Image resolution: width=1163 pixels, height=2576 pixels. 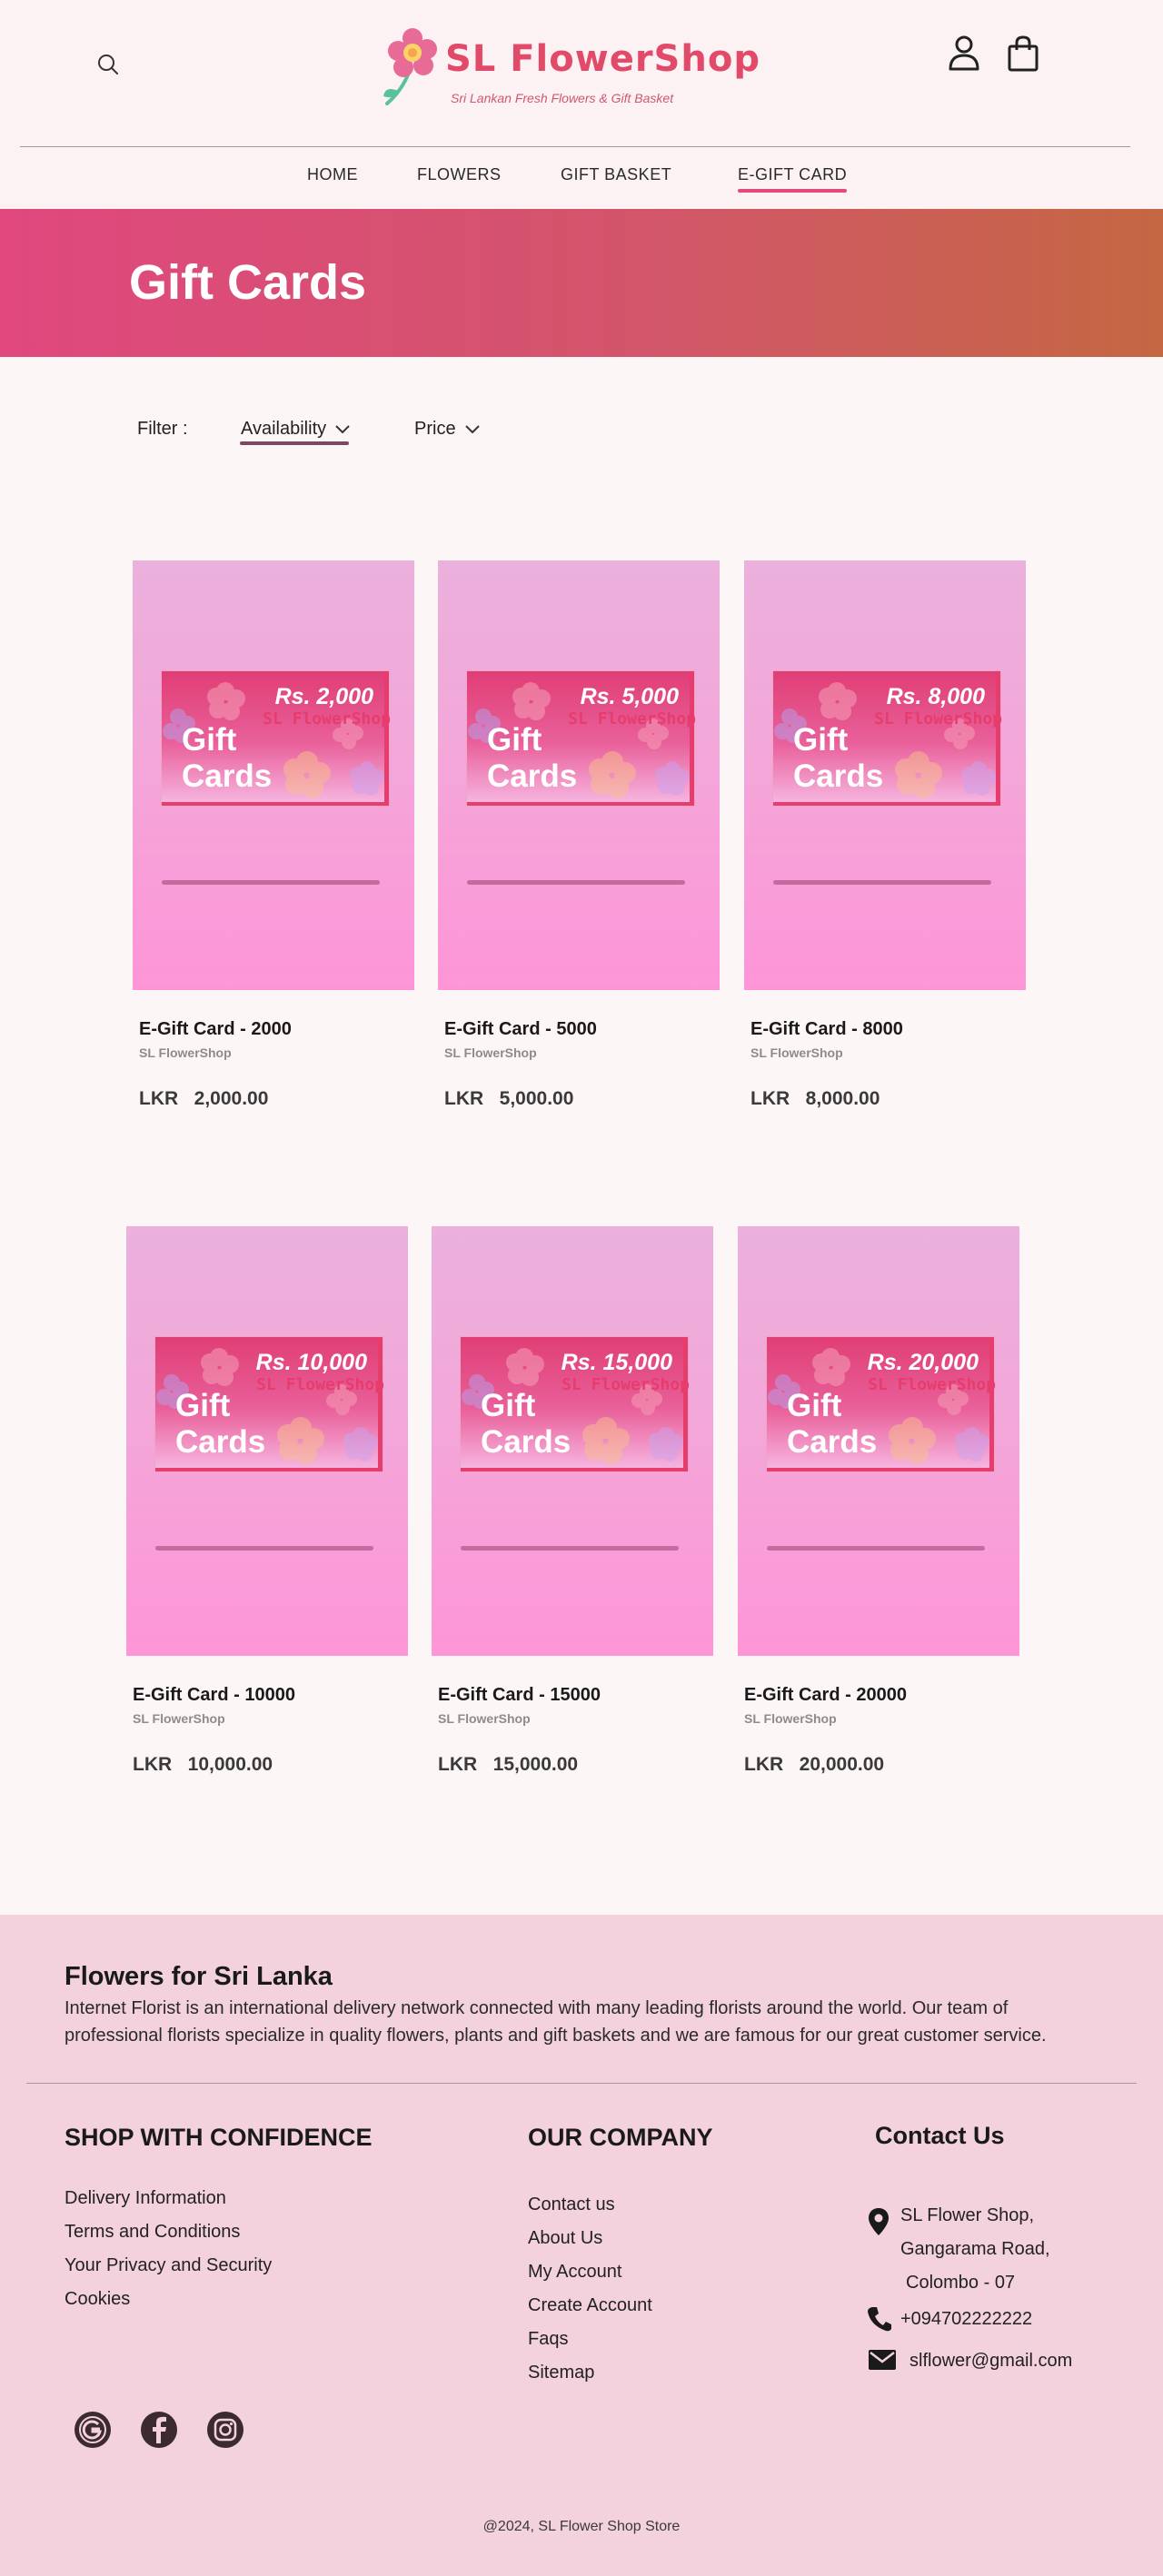 I want to click on product-name: E-Gift Card - 15000, so click(x=519, y=1695).